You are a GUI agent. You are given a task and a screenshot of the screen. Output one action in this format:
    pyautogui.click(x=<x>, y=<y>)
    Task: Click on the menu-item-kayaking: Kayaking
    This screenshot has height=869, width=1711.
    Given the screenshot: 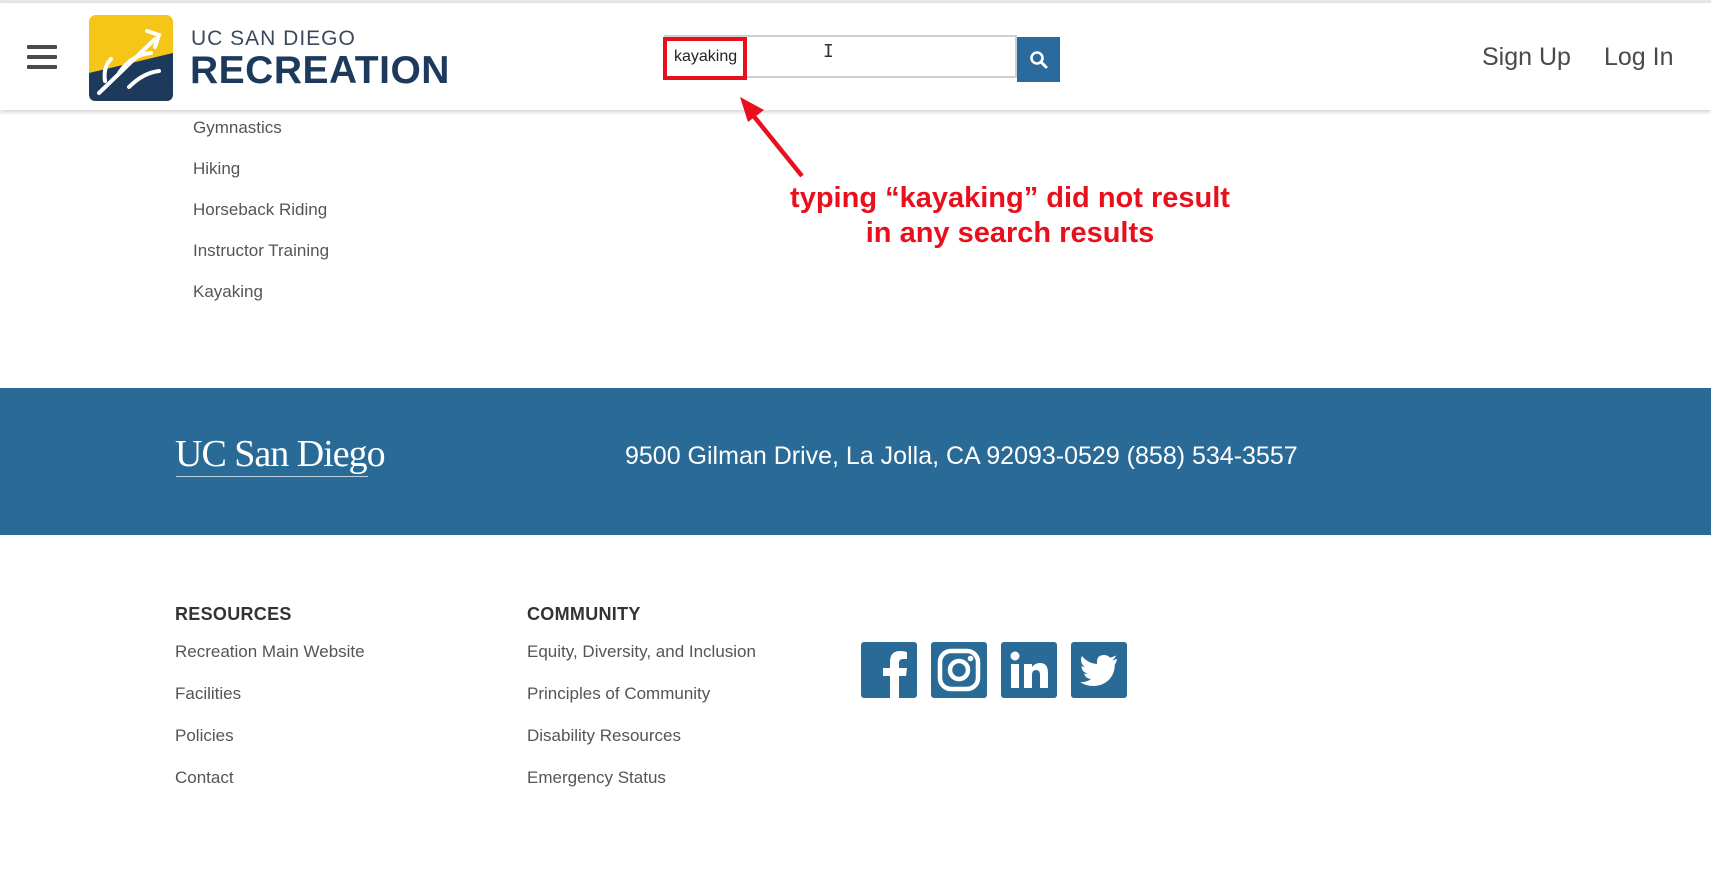 What is the action you would take?
    pyautogui.click(x=261, y=300)
    